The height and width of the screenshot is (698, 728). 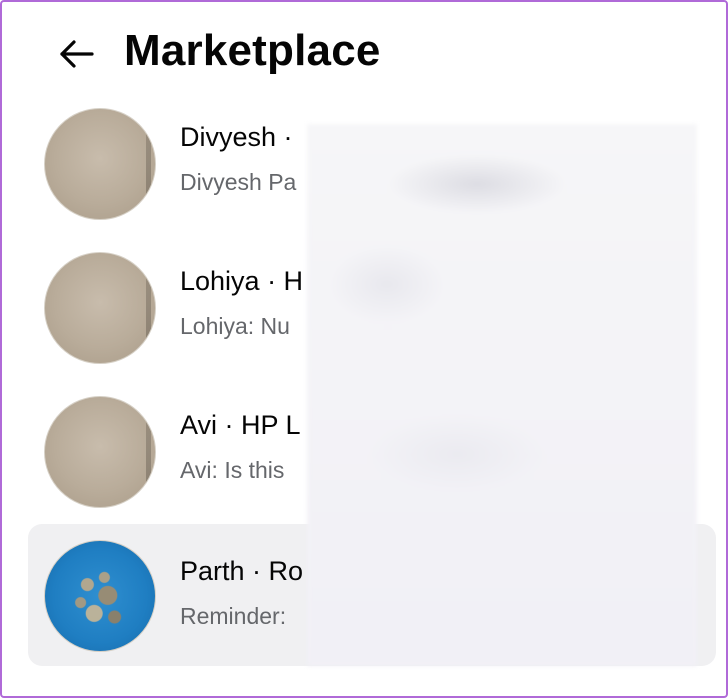 I want to click on page-title: Marketplace, so click(x=252, y=50).